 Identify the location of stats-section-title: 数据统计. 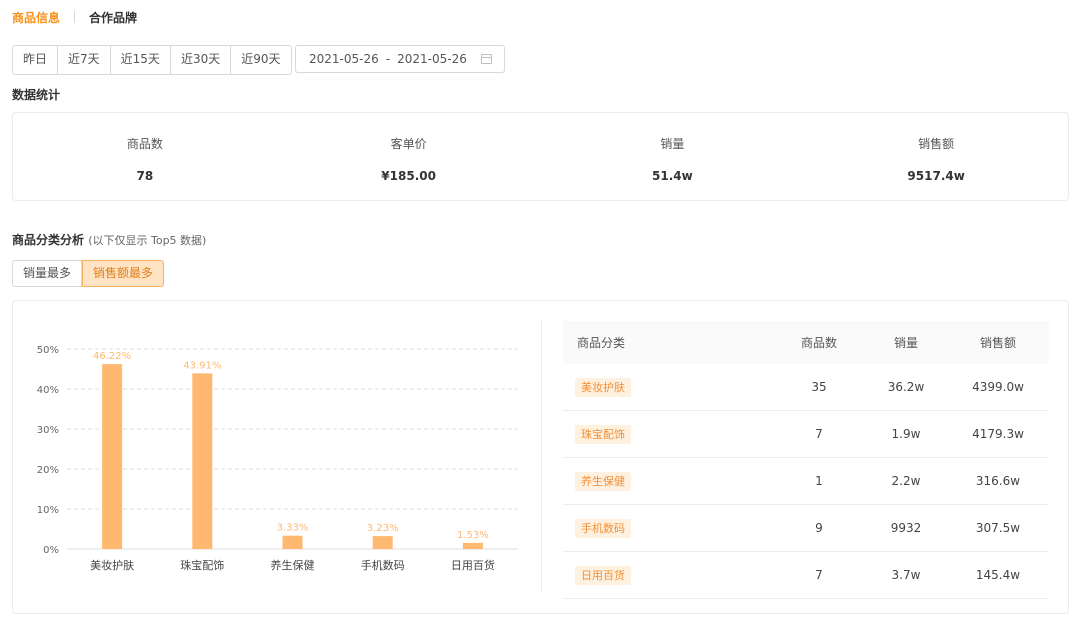
(36, 95).